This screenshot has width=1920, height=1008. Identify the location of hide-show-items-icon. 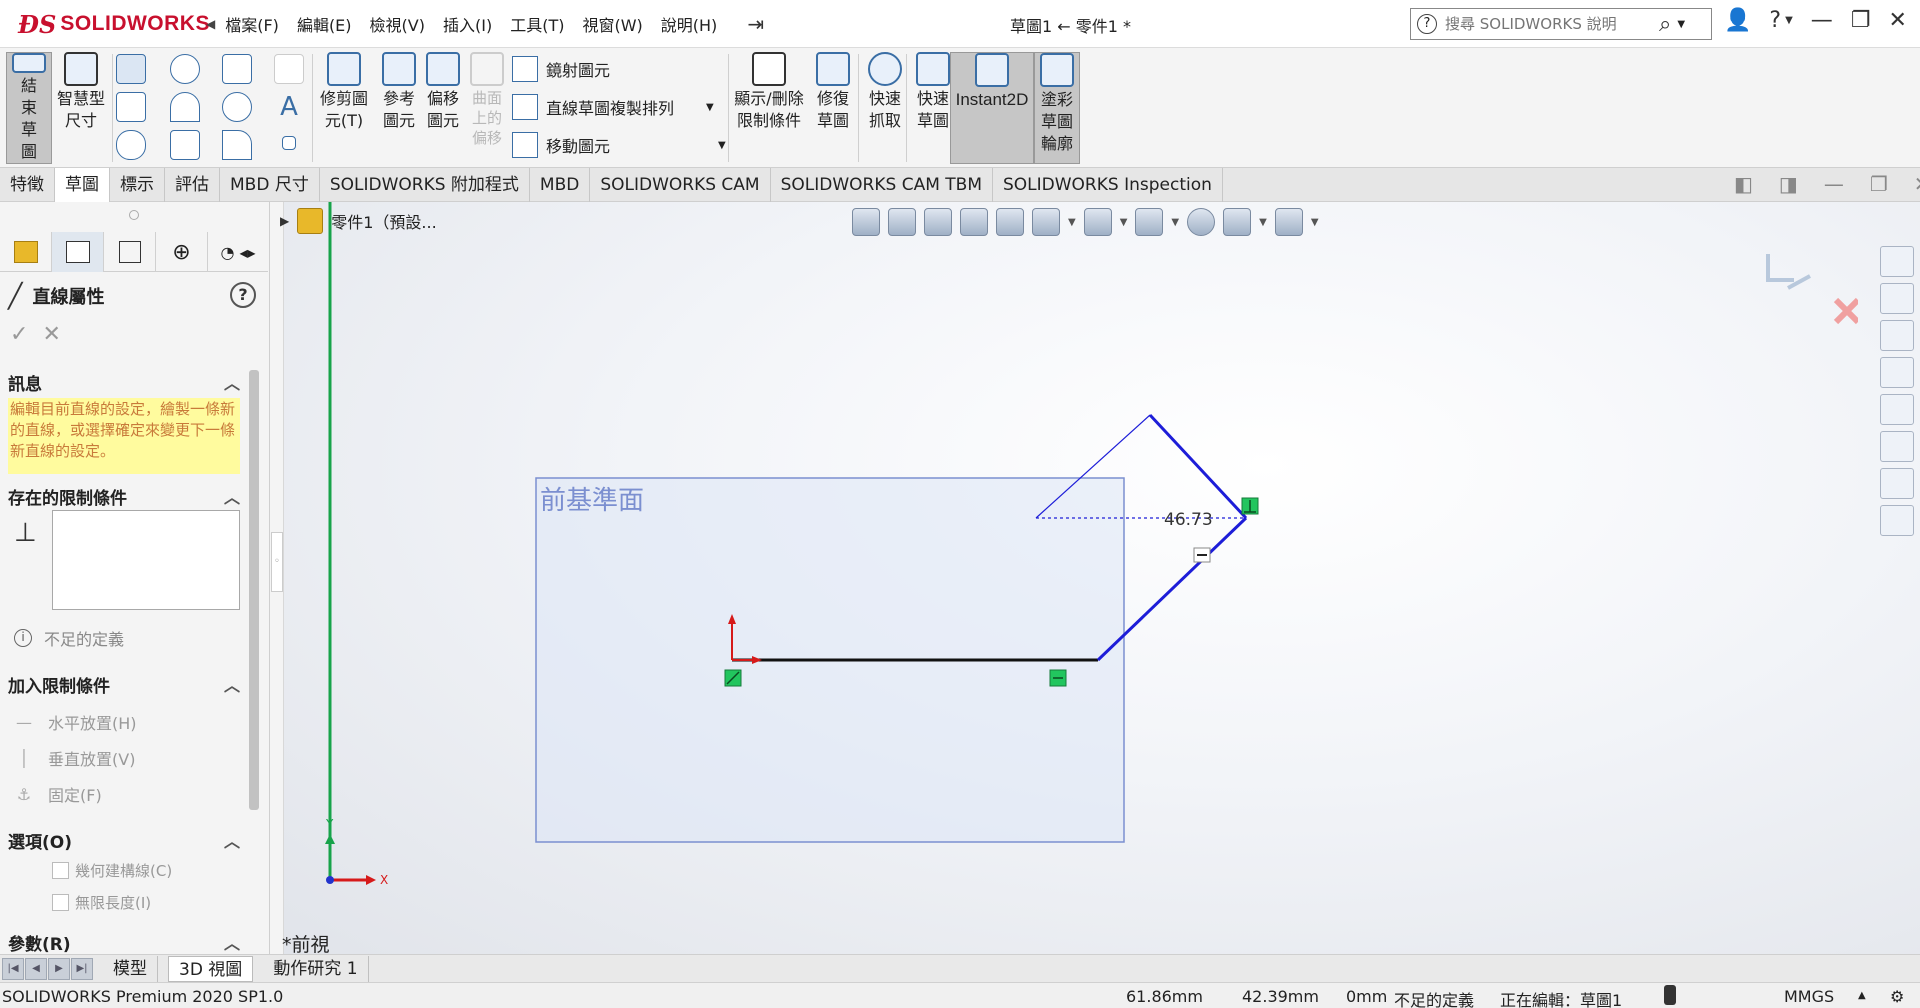
(1149, 222).